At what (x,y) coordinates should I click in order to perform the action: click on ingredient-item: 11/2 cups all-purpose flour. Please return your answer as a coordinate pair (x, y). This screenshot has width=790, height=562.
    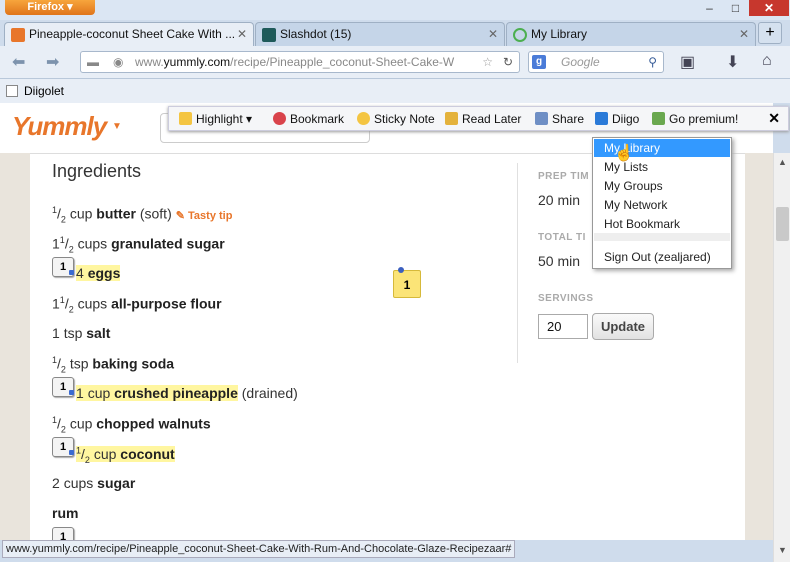
    Looking at the image, I should click on (137, 305).